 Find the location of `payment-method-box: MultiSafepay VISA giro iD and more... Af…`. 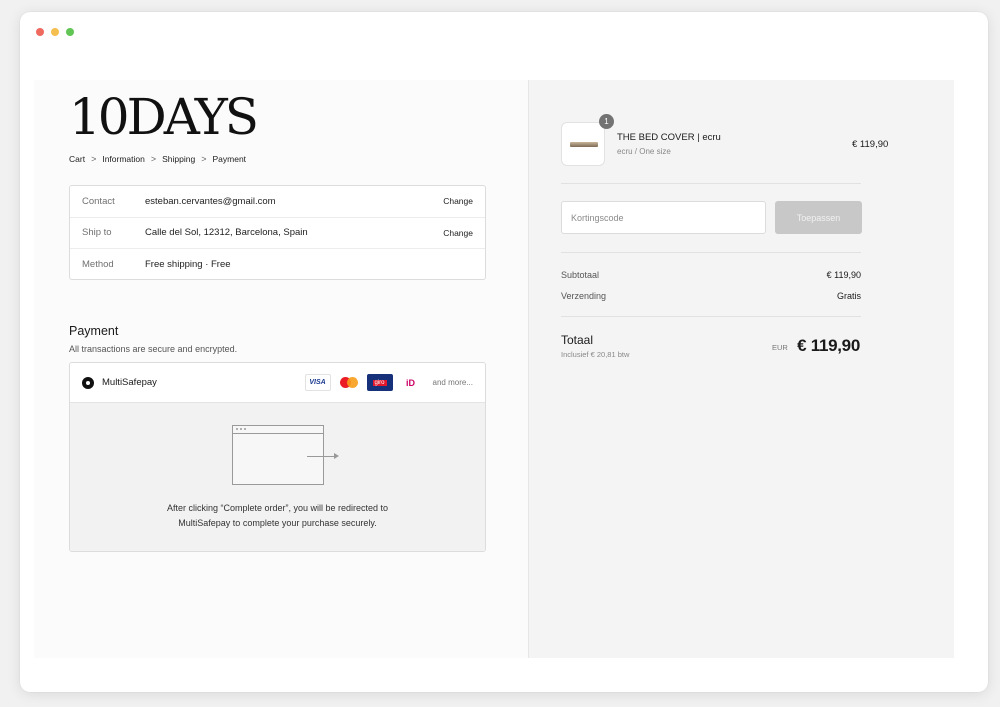

payment-method-box: MultiSafepay VISA giro iD and more... Af… is located at coordinates (277, 457).